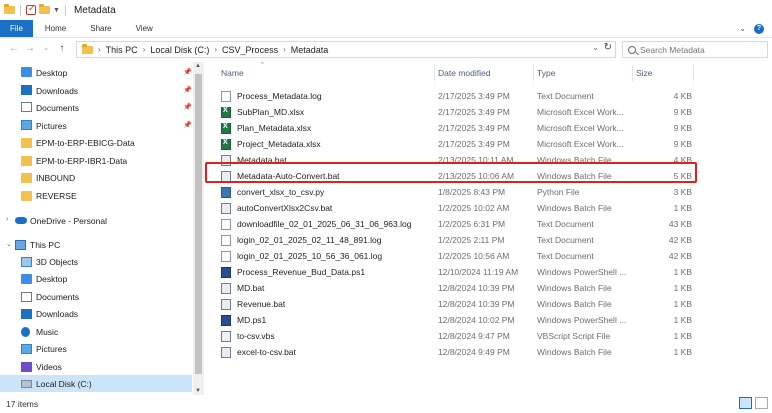 The width and height of the screenshot is (772, 413). Describe the element at coordinates (464, 73) in the screenshot. I see `column-header-date-modified: Date modified` at that location.